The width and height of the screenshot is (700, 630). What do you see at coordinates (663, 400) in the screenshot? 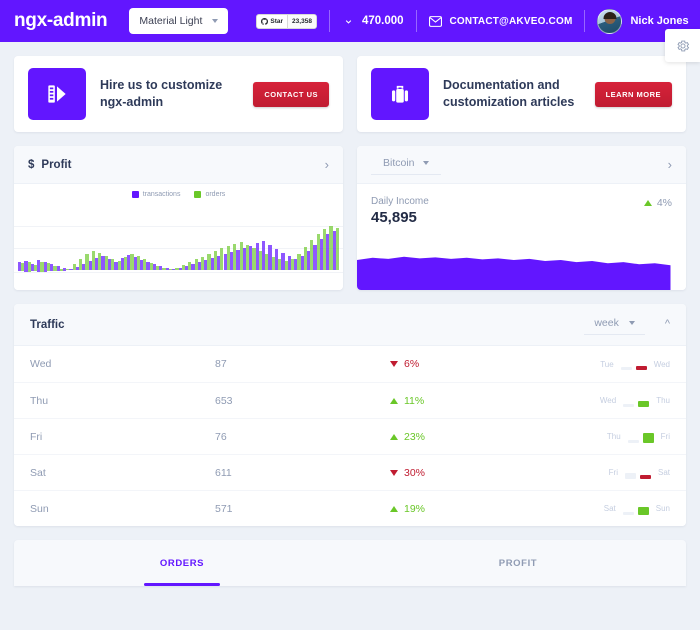
I see `traffic-mini-next-label: Thu` at bounding box center [663, 400].